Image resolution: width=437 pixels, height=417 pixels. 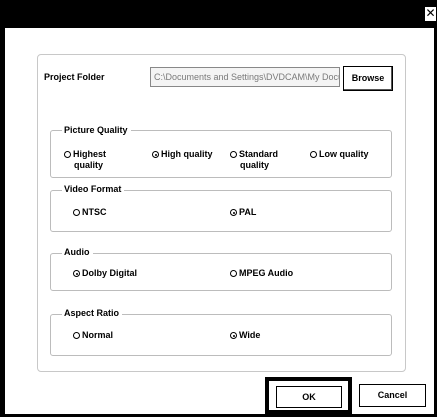 What do you see at coordinates (309, 397) in the screenshot?
I see `ok-button: OK` at bounding box center [309, 397].